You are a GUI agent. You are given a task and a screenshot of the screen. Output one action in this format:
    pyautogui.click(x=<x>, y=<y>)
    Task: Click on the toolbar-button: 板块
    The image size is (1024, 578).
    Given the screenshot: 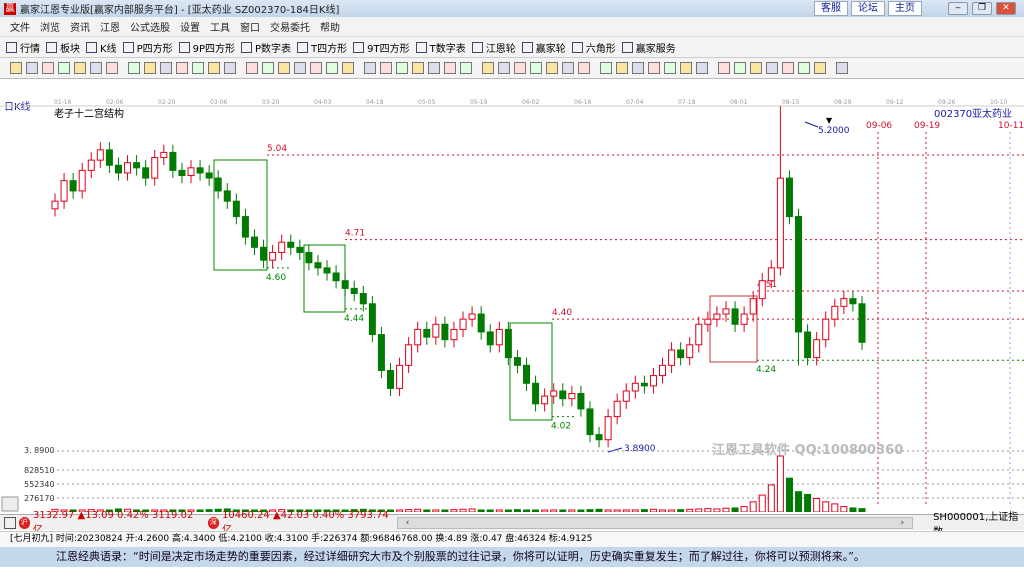 What is the action you would take?
    pyautogui.click(x=63, y=47)
    